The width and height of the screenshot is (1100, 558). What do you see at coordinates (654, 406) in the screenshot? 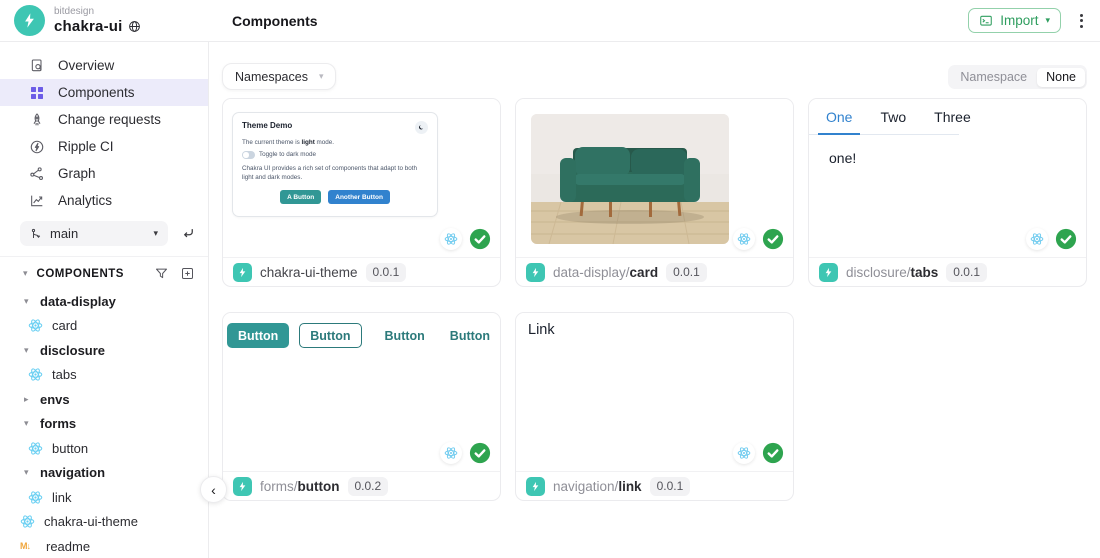
I see `component-card-navigation-link: Link navigation/link 0.0.1` at bounding box center [654, 406].